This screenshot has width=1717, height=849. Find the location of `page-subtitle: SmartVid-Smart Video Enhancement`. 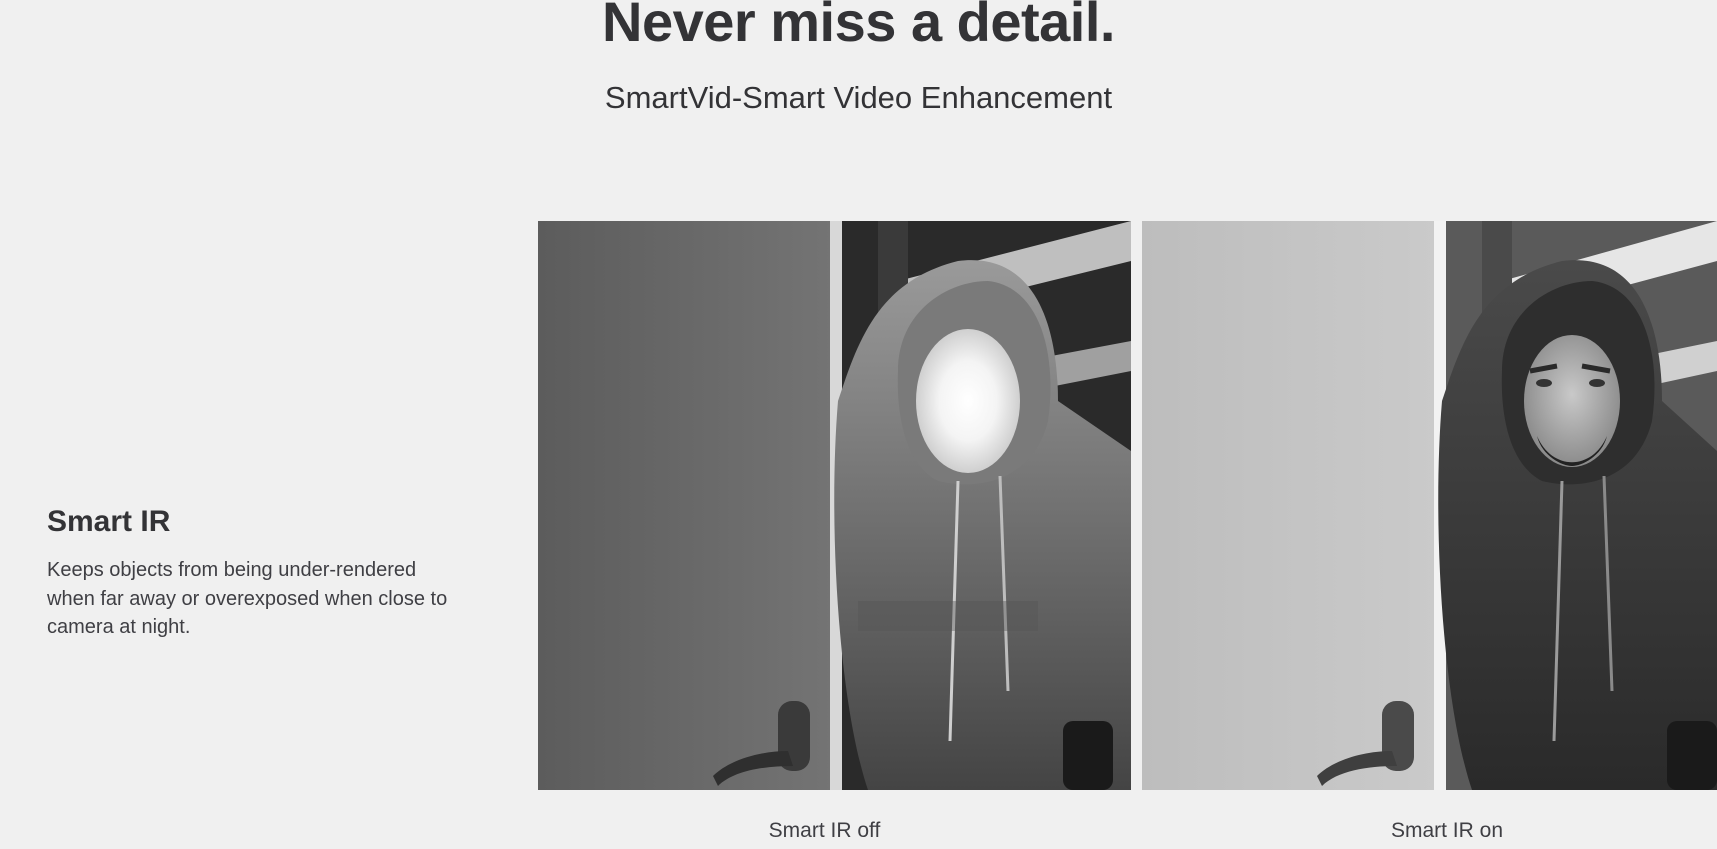

page-subtitle: SmartVid-Smart Video Enhancement is located at coordinates (858, 97).